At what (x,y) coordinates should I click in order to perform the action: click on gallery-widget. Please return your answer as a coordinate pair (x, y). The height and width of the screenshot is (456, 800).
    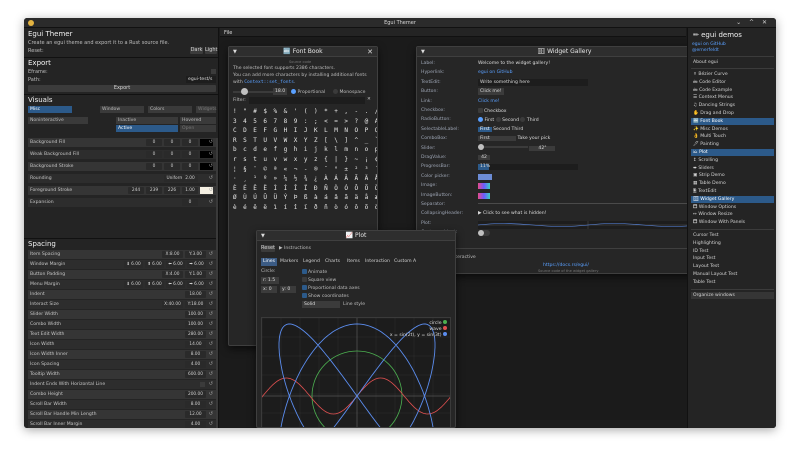
    Looking at the image, I should click on (484, 186).